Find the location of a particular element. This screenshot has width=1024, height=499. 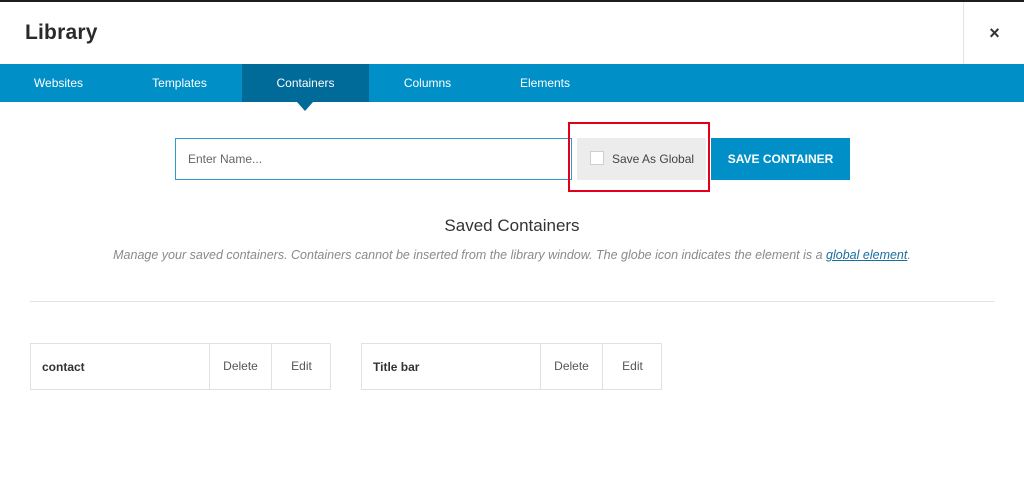

tab-containers: Containers is located at coordinates (305, 83).